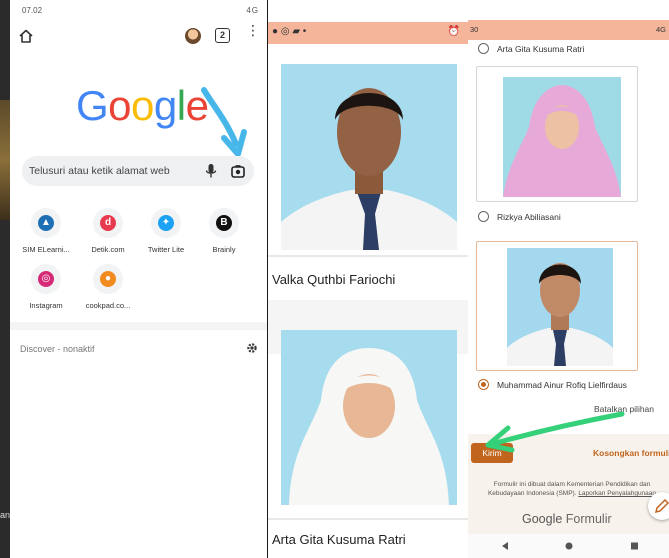  I want to click on search-input: Telusuri atau ketik alamat web, so click(138, 171).